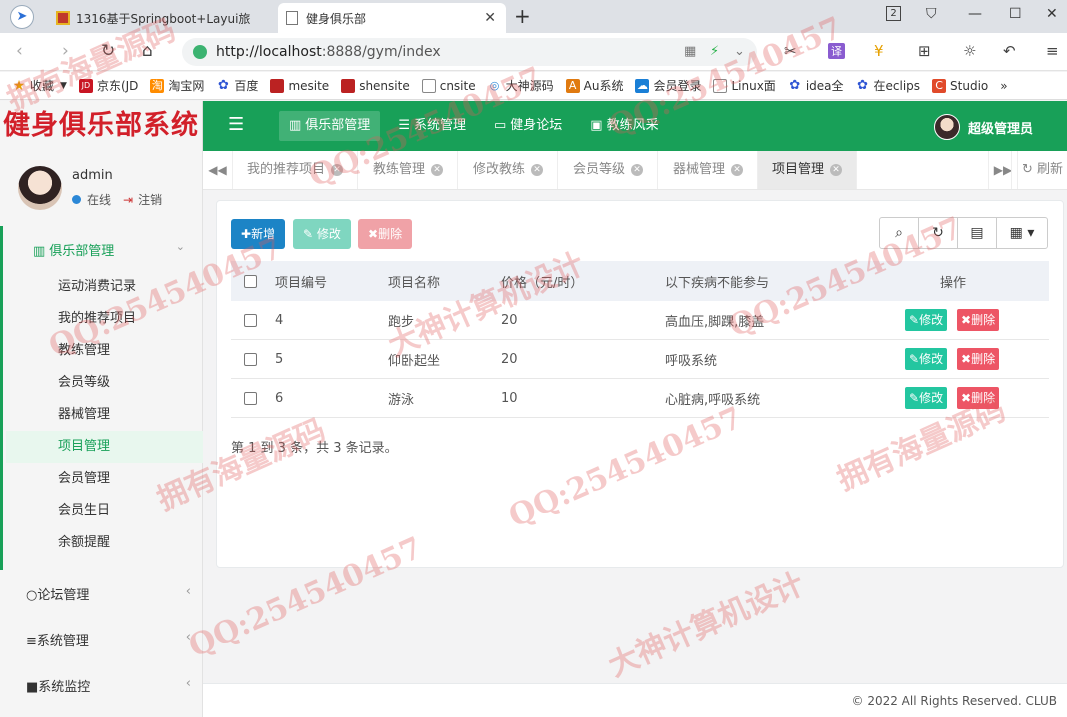 This screenshot has width=1067, height=717. Describe the element at coordinates (130, 511) in the screenshot. I see `sidebar-item-birthday: 会员生日` at that location.